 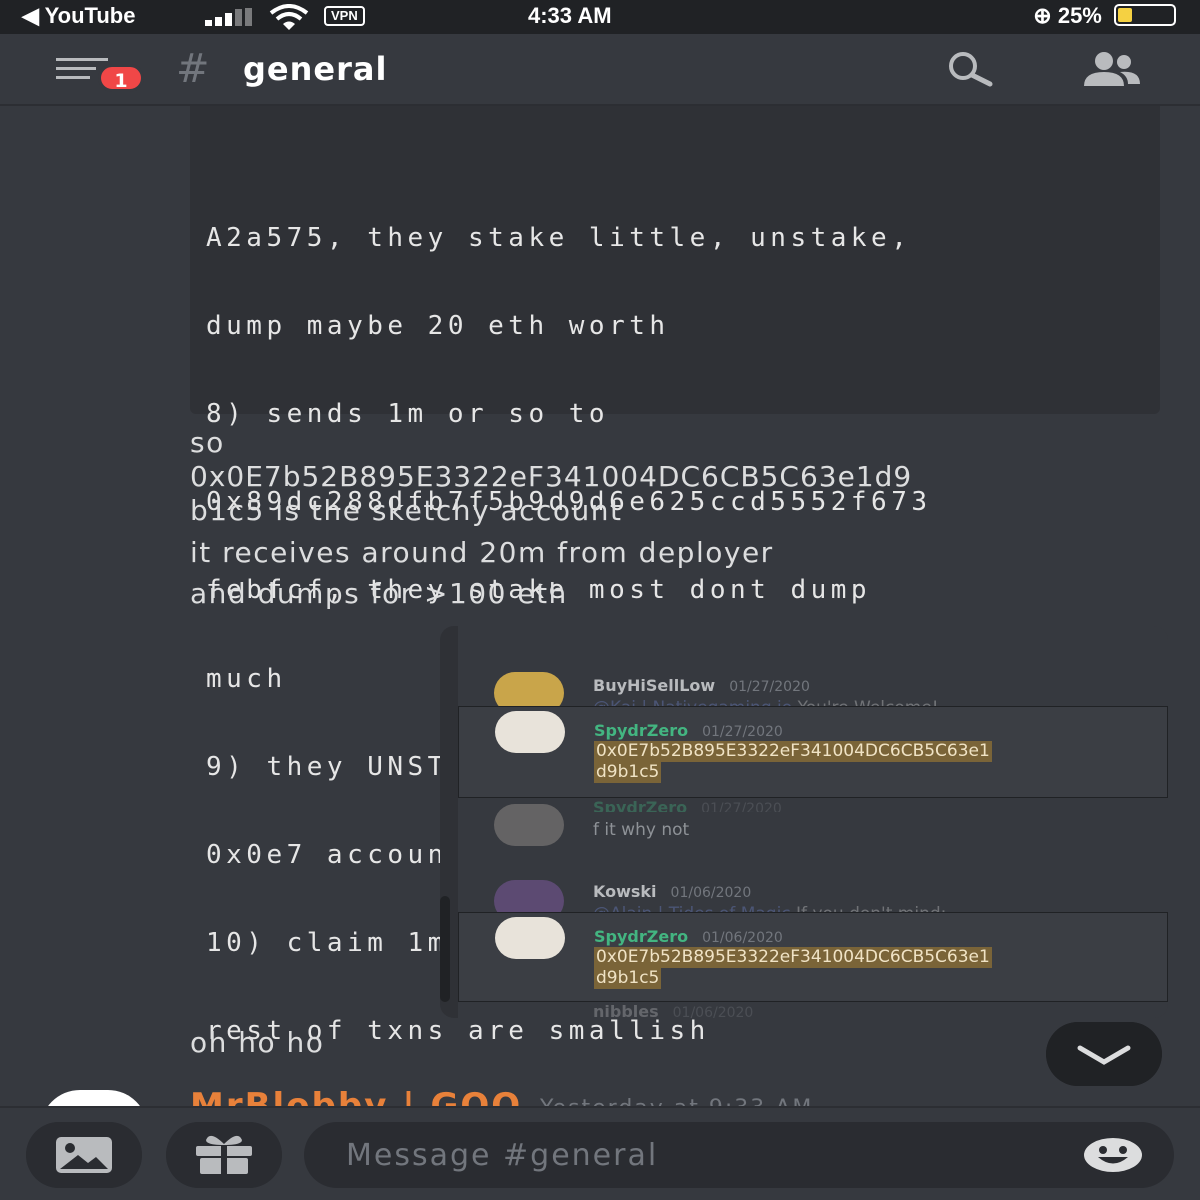 I want to click on cut-off-line, so click(x=683, y=158).